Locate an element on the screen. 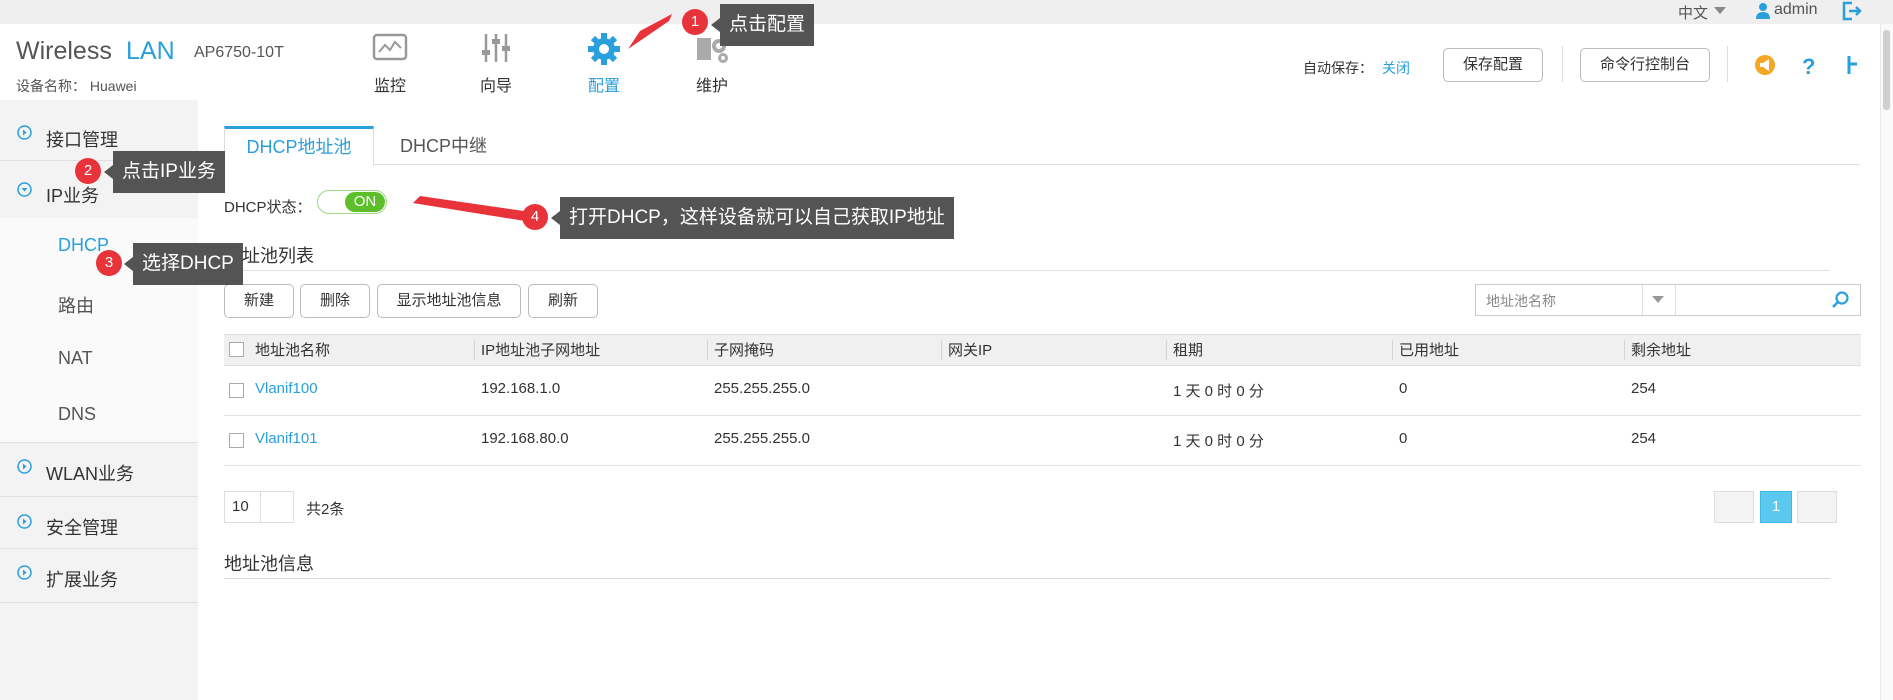  annotation-callout-4: 打开DHCP，这样设备就可以自己获取IP地址 is located at coordinates (752, 218).